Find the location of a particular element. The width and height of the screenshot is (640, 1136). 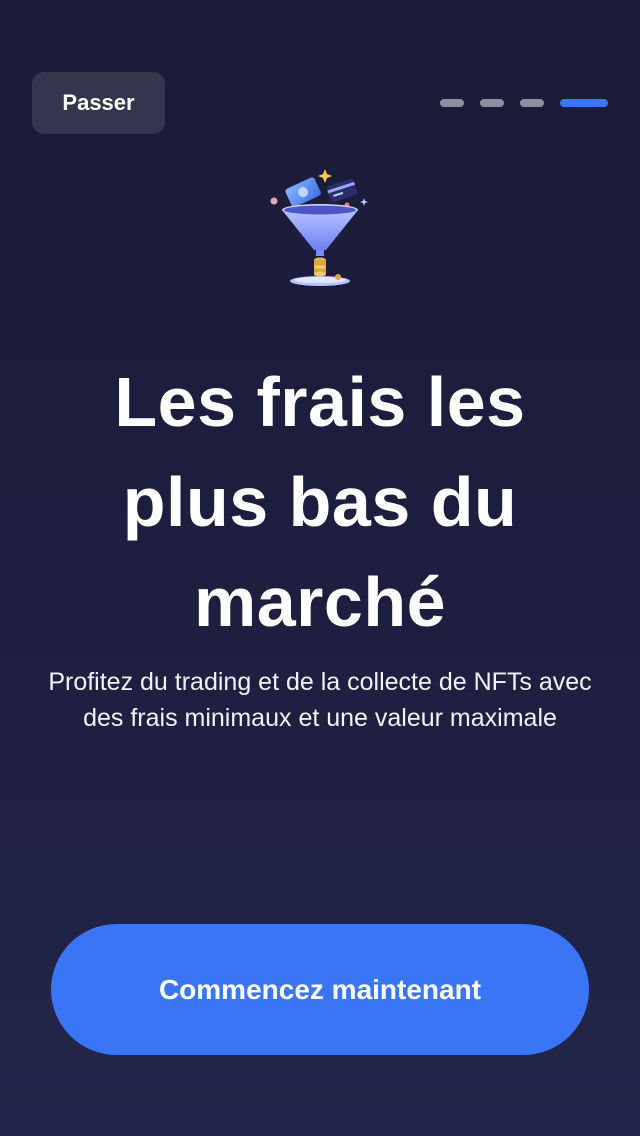

funnel-money-icon is located at coordinates (319, 227).